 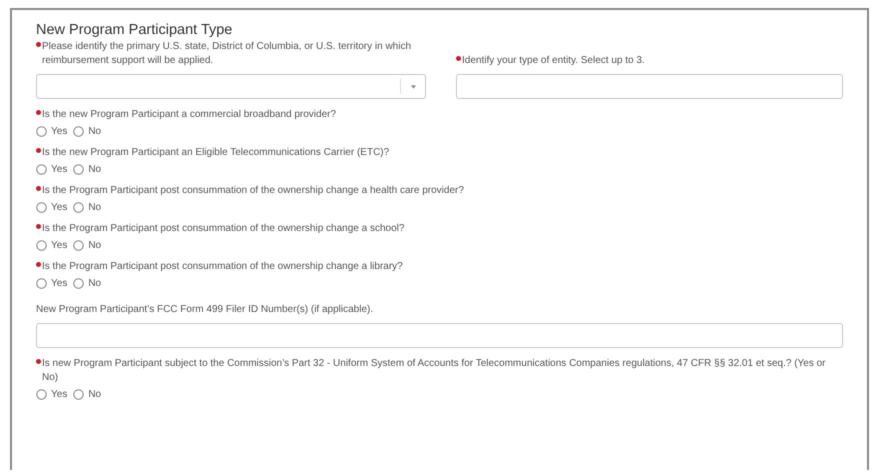 What do you see at coordinates (216, 153) in the screenshot?
I see `question-label: Is the new Program Participant an Eligible Telecommunications Carrier (ETC)?` at bounding box center [216, 153].